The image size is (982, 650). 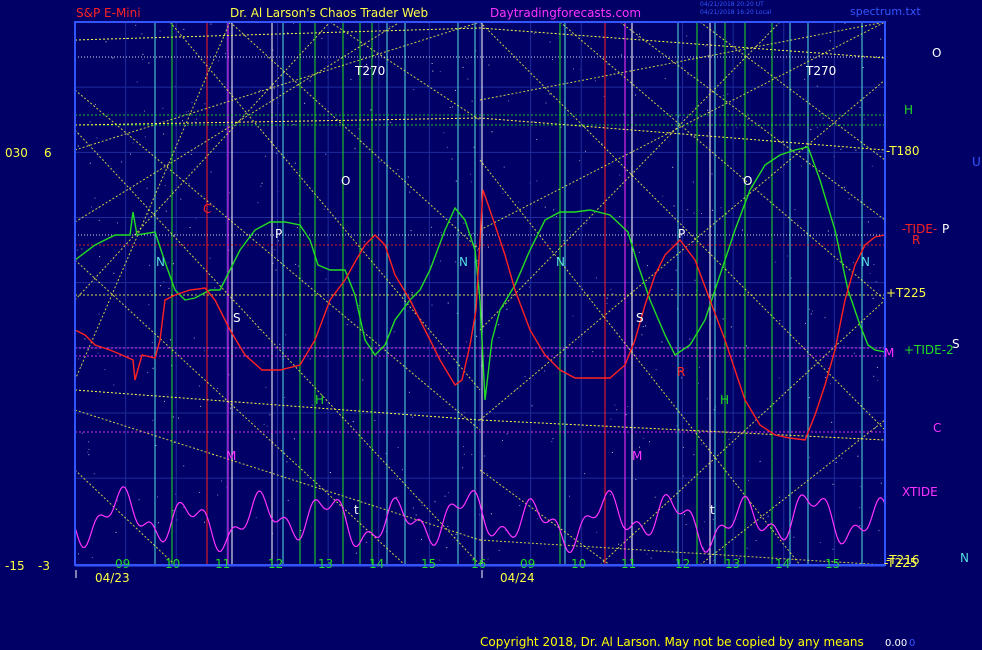 I want to click on chart-annotation: C, so click(x=207, y=209).